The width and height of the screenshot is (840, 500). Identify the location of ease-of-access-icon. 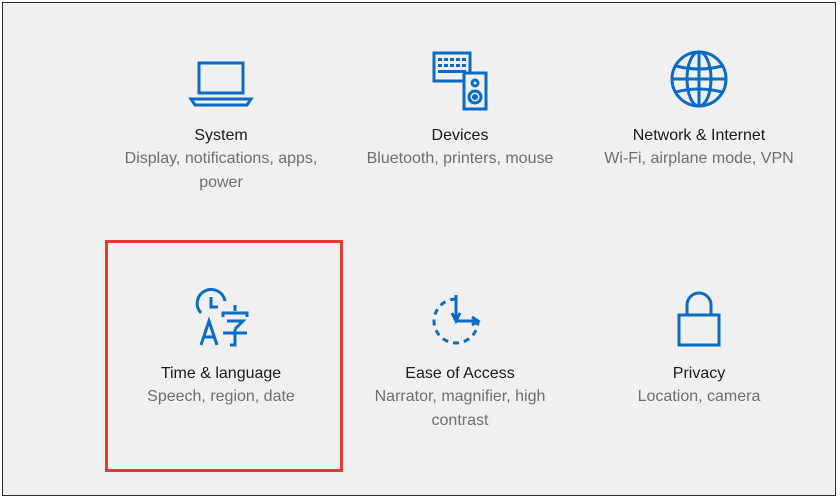
(460, 321).